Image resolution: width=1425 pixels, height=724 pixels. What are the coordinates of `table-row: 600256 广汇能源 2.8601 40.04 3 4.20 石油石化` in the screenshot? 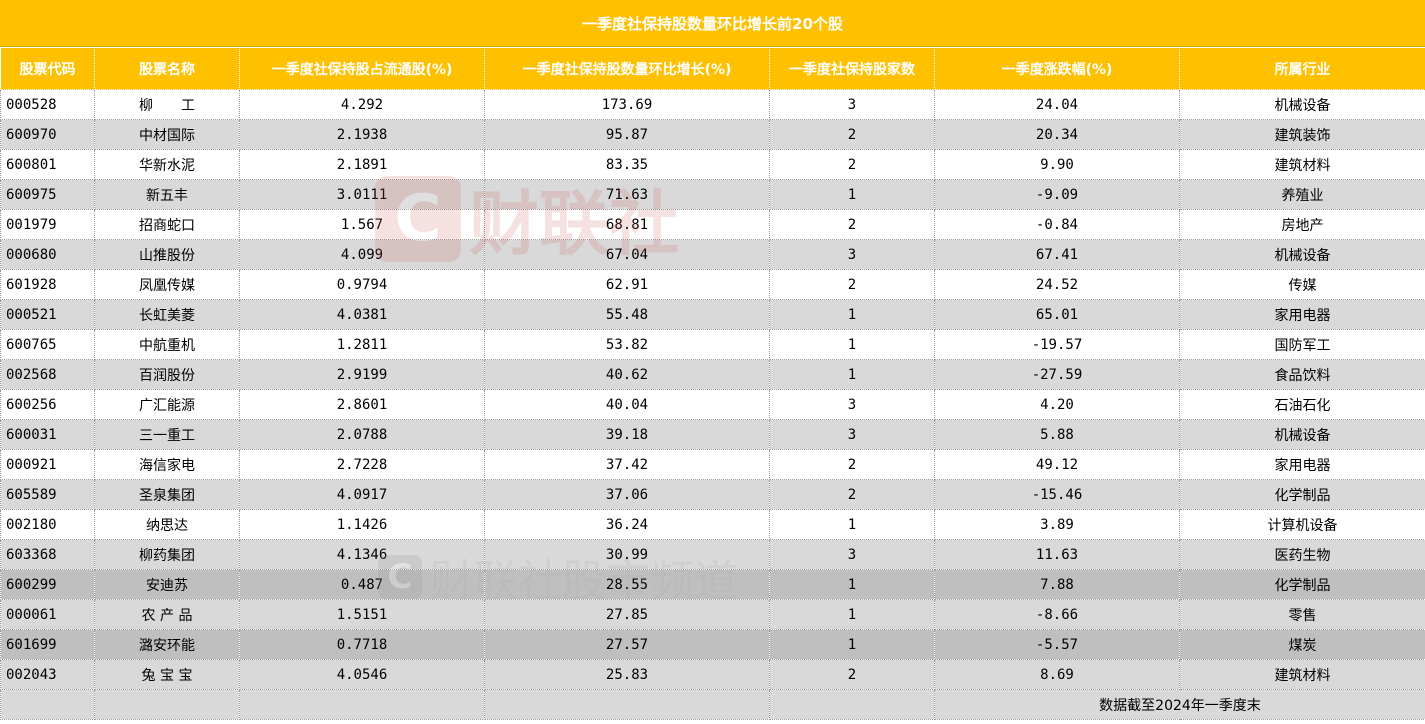 It's located at (712, 404).